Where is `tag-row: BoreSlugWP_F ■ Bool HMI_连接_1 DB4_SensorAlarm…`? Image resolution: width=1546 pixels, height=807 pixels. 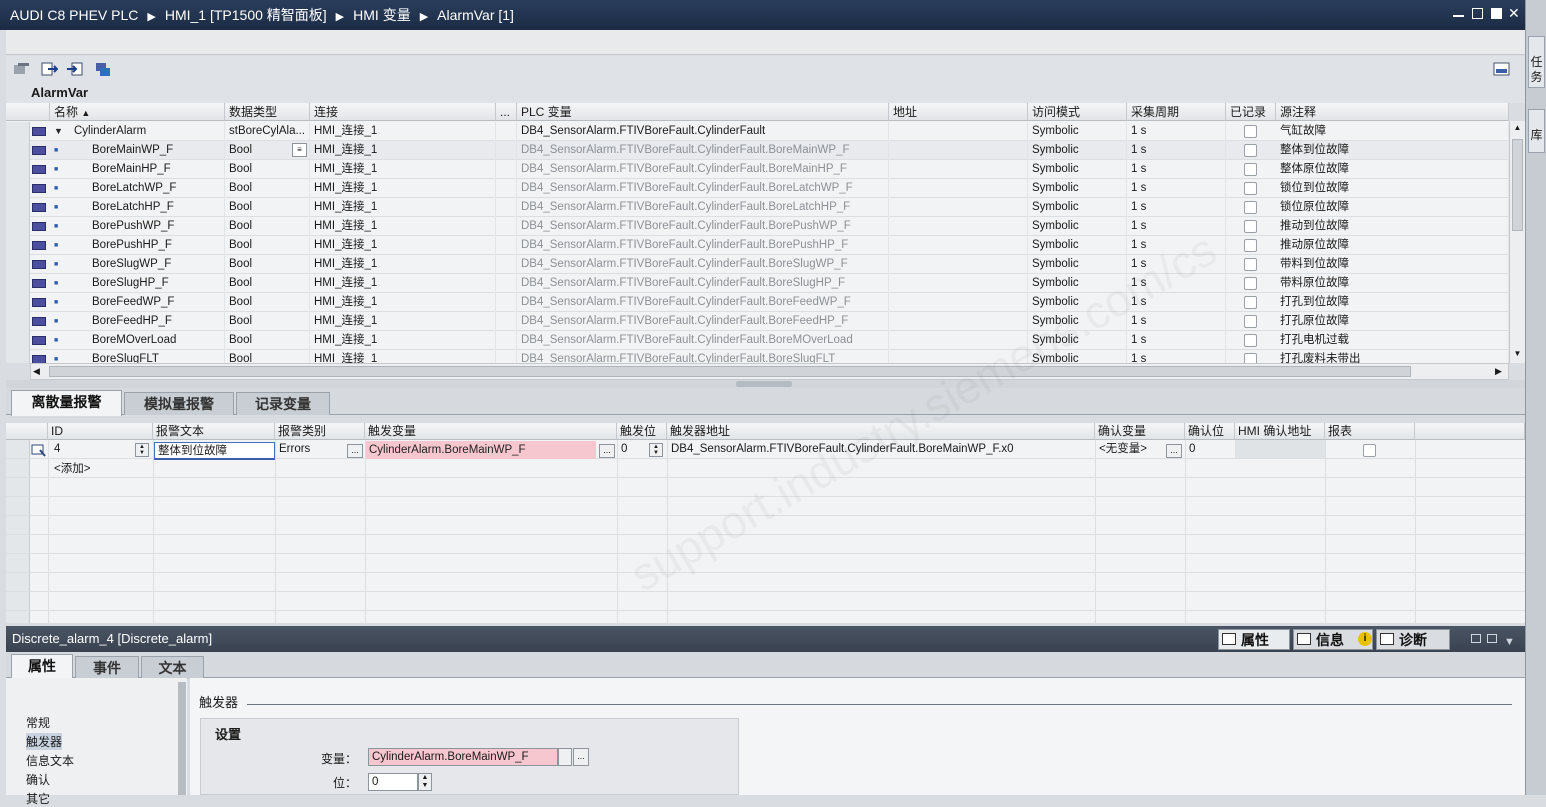 tag-row: BoreSlugWP_F ■ Bool HMI_连接_1 DB4_SensorAlarm… is located at coordinates (757, 264).